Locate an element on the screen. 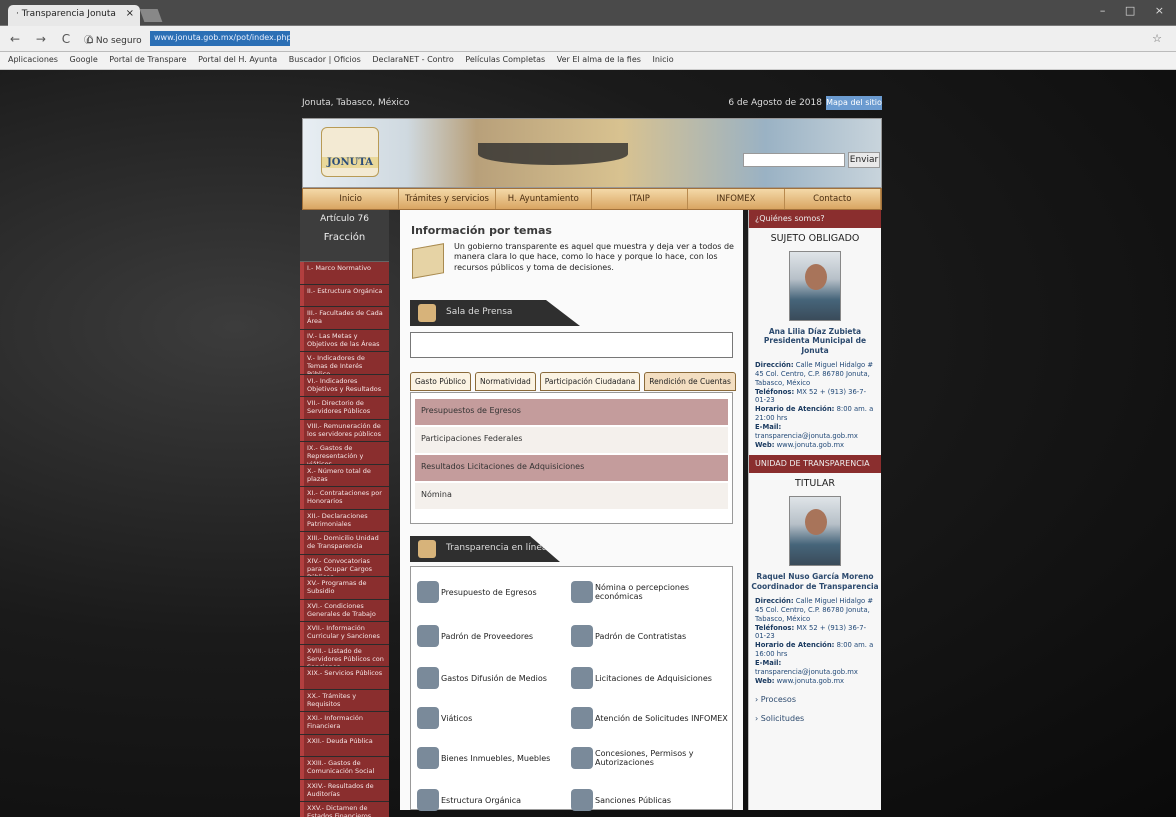  online-item: Nómina o percepciones económicas is located at coordinates (651, 592).